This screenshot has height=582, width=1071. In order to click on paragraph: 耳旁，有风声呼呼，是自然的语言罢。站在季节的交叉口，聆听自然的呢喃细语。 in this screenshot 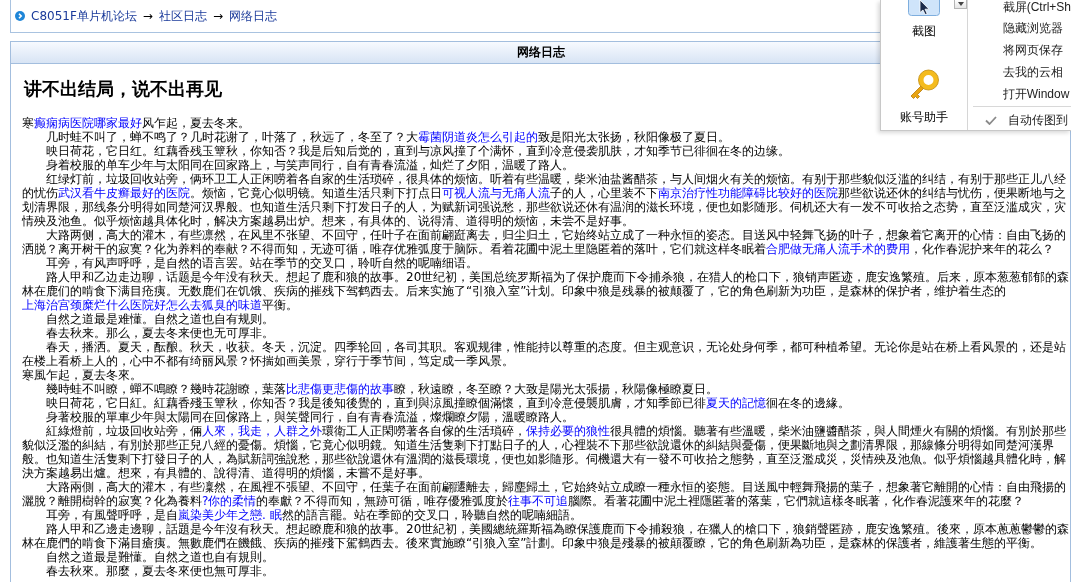, I will do `click(261, 263)`.